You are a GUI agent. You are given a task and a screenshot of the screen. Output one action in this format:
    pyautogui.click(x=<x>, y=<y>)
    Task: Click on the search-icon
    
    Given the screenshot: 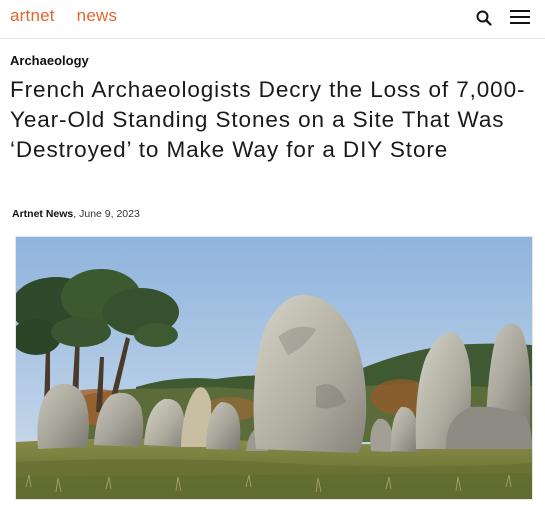 What is the action you would take?
    pyautogui.click(x=484, y=18)
    